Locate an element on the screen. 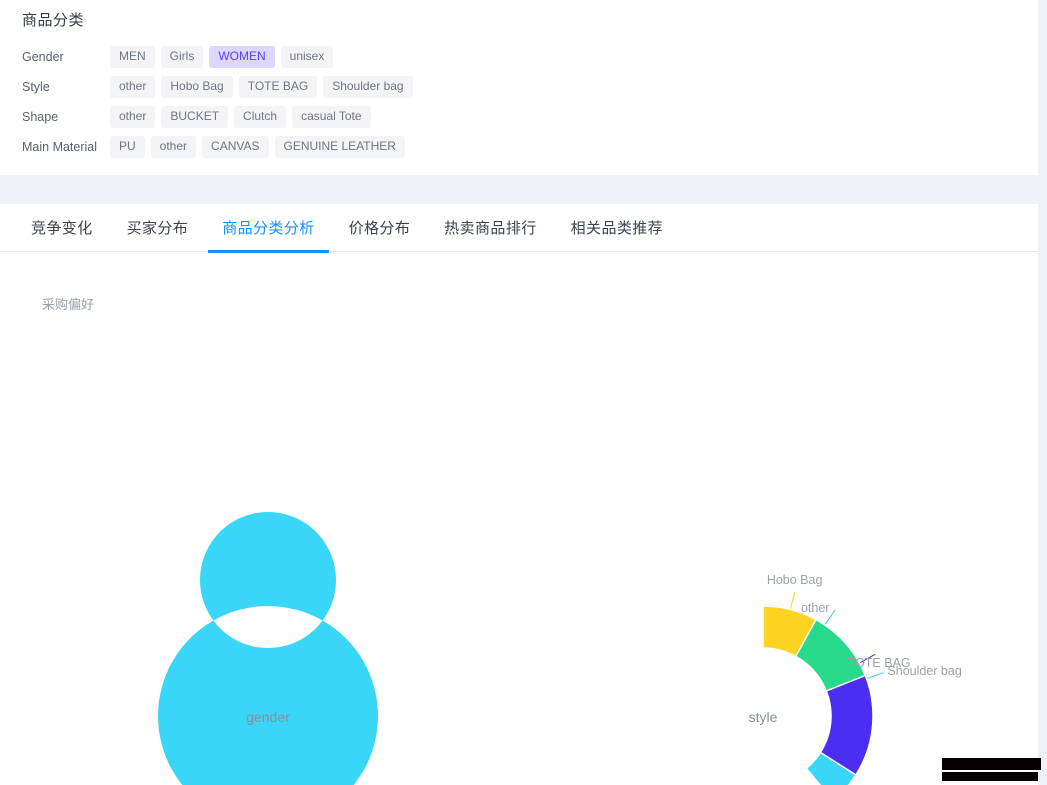 The height and width of the screenshot is (785, 1047). filter-tag-canvas: CANVAS is located at coordinates (235, 147).